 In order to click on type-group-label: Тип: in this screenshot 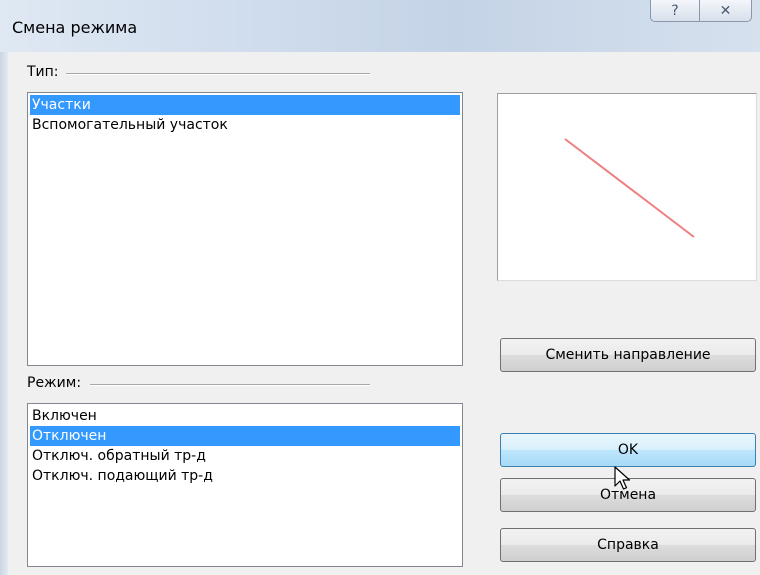, I will do `click(45, 72)`.